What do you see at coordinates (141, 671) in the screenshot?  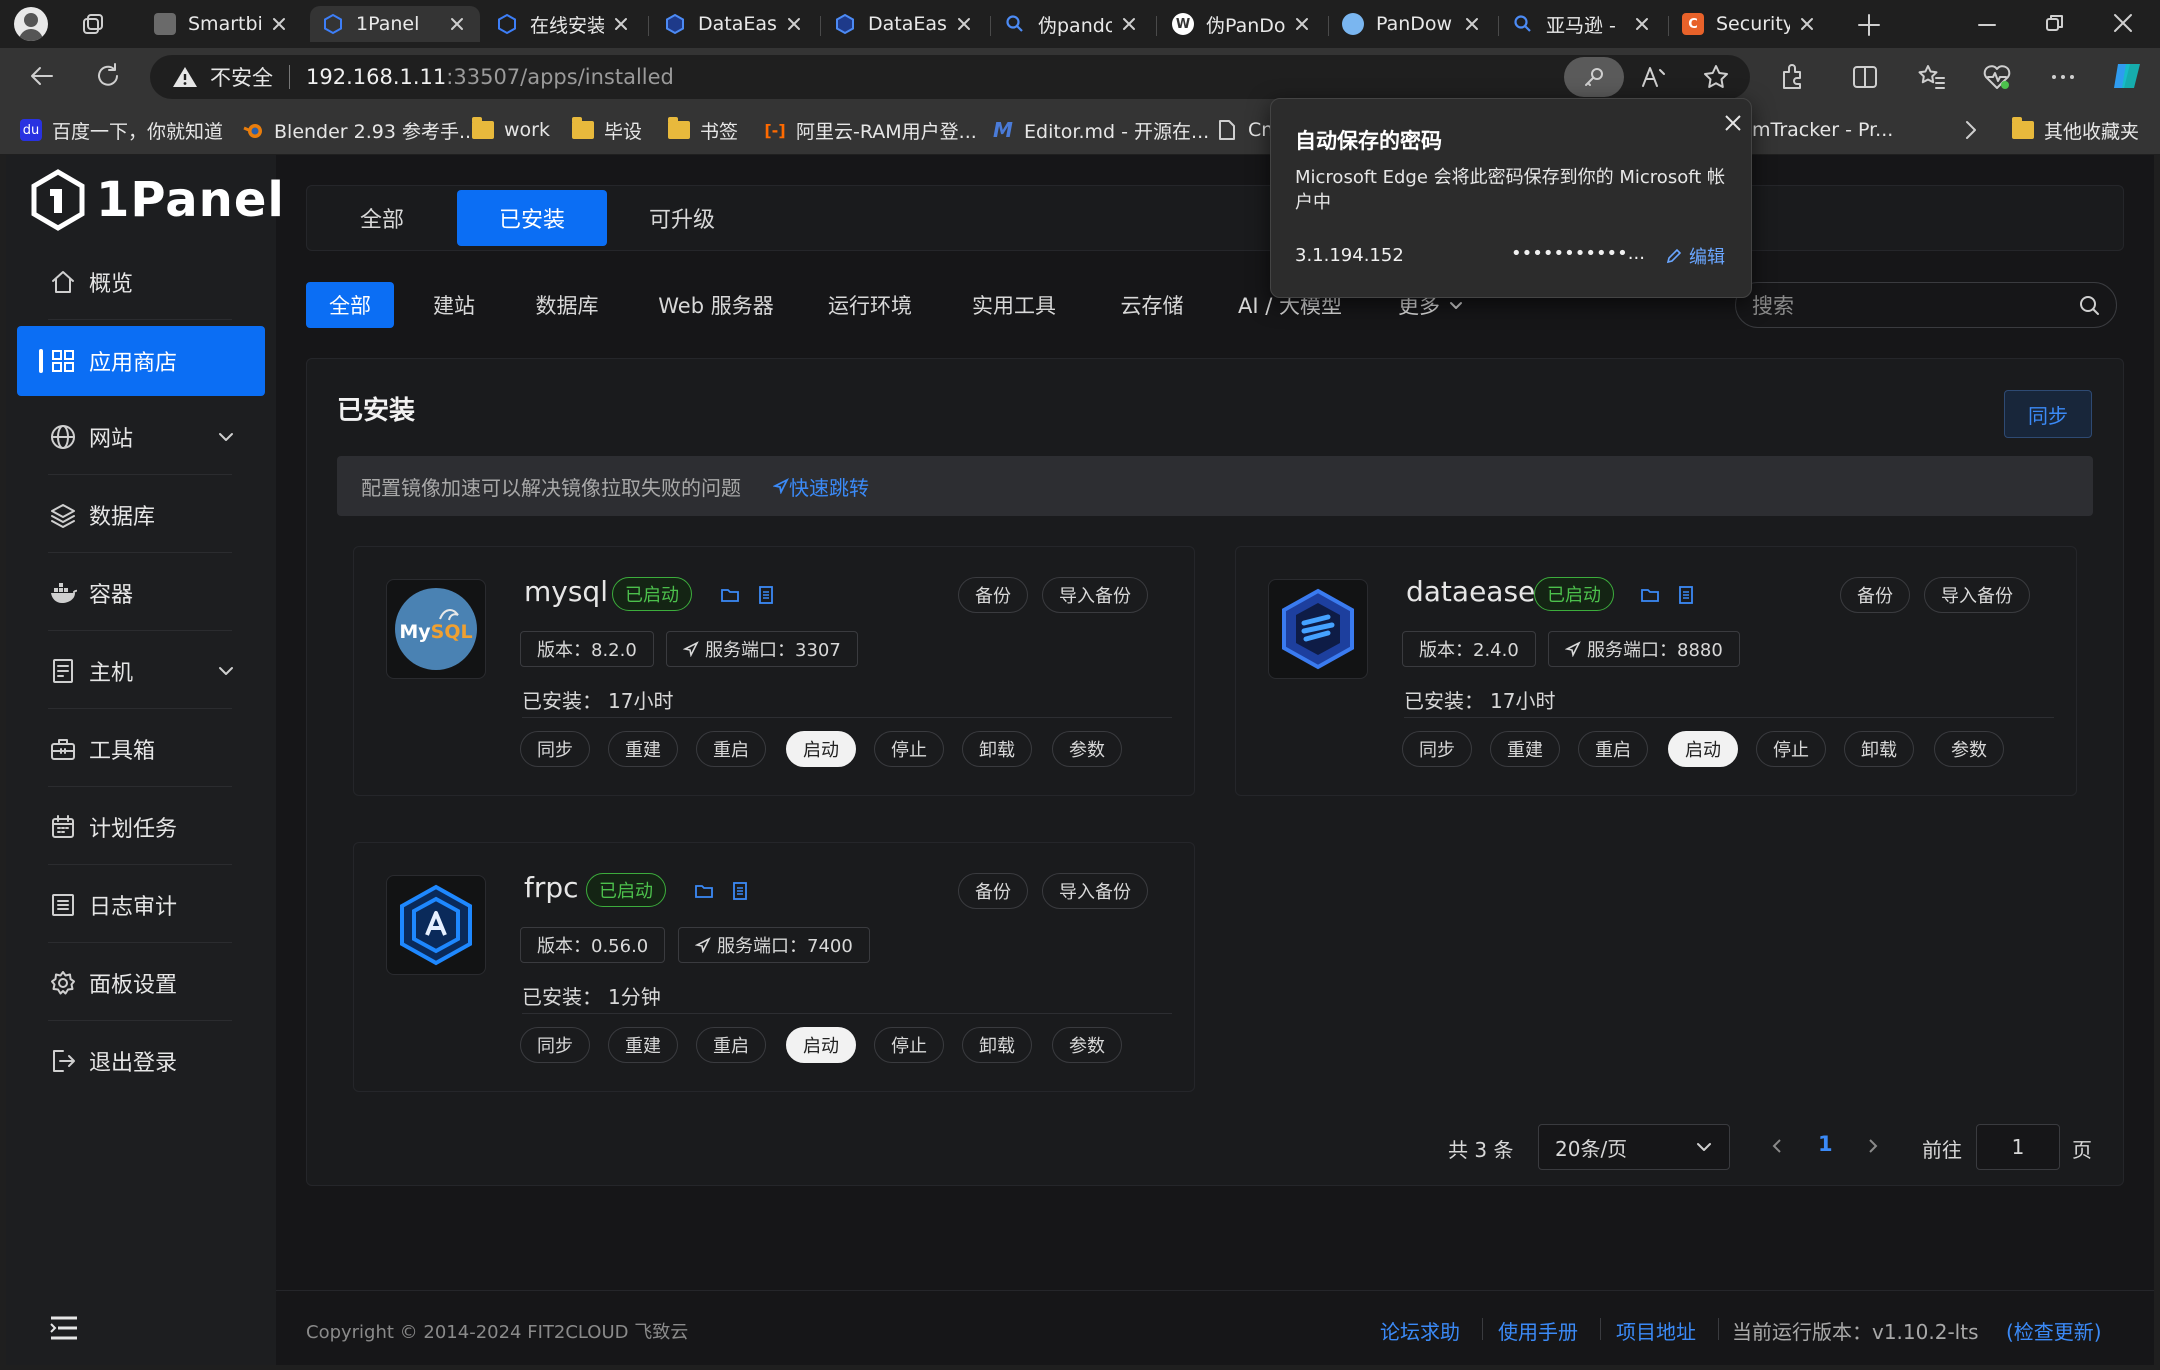 I see `sidebar-item-host: 主机` at bounding box center [141, 671].